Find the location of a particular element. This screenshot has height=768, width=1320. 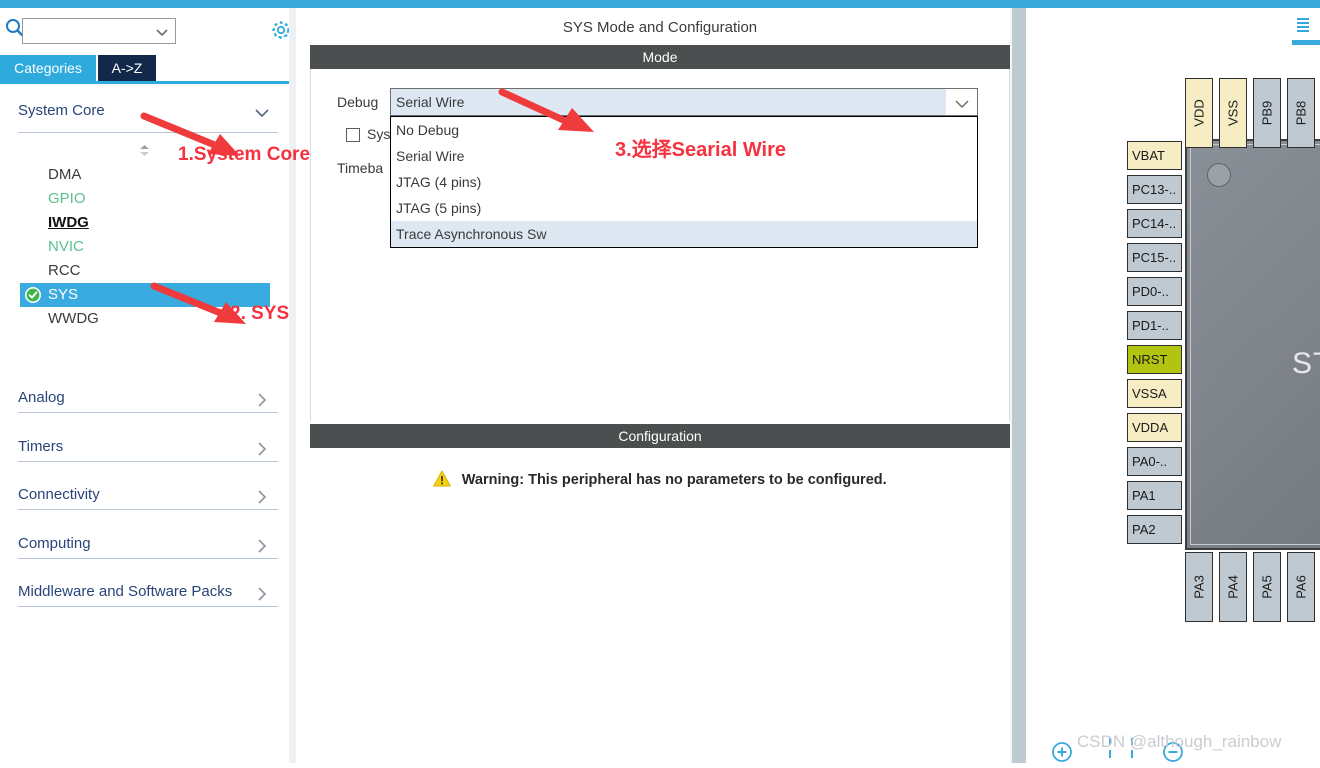

chip-package-body: ST is located at coordinates (1252, 344).